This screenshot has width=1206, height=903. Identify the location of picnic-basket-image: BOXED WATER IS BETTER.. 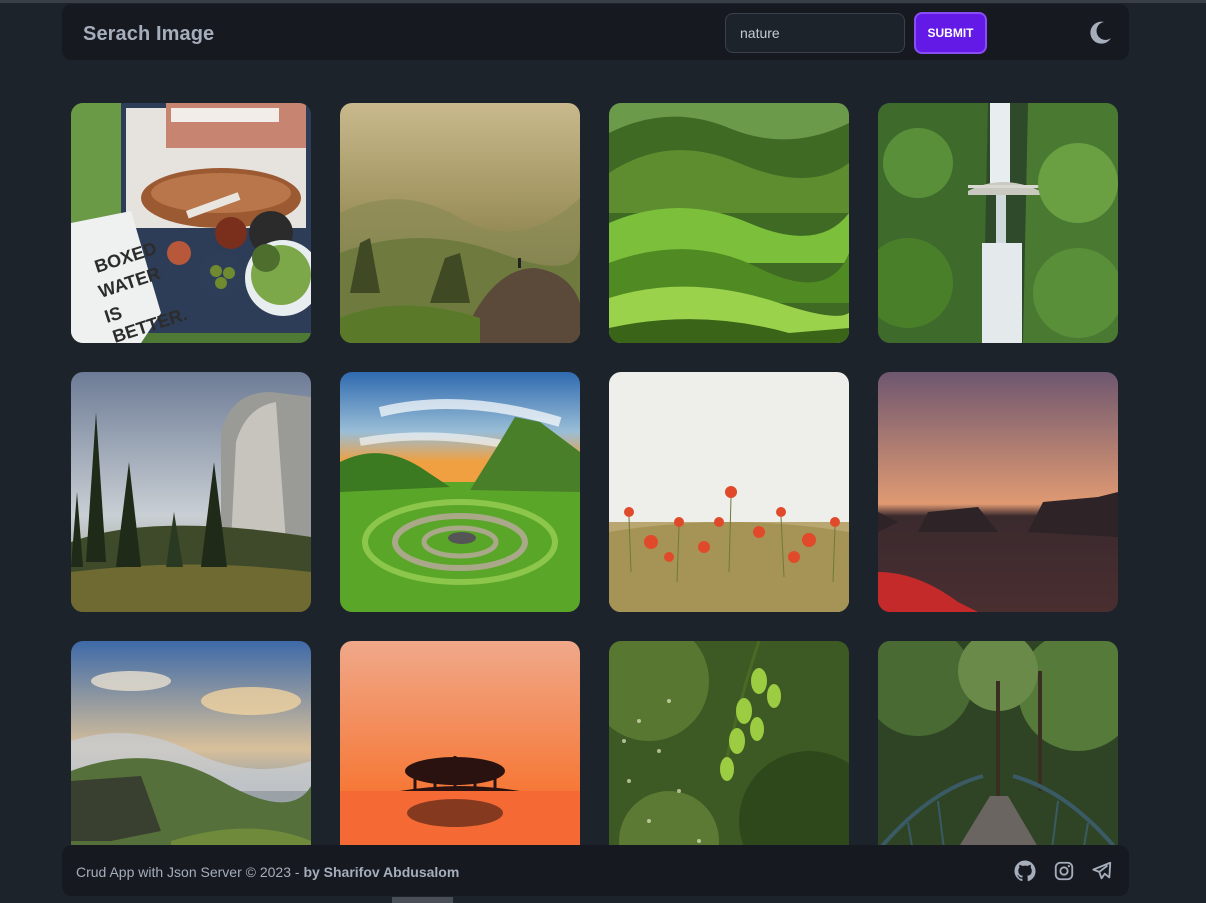
(191, 223).